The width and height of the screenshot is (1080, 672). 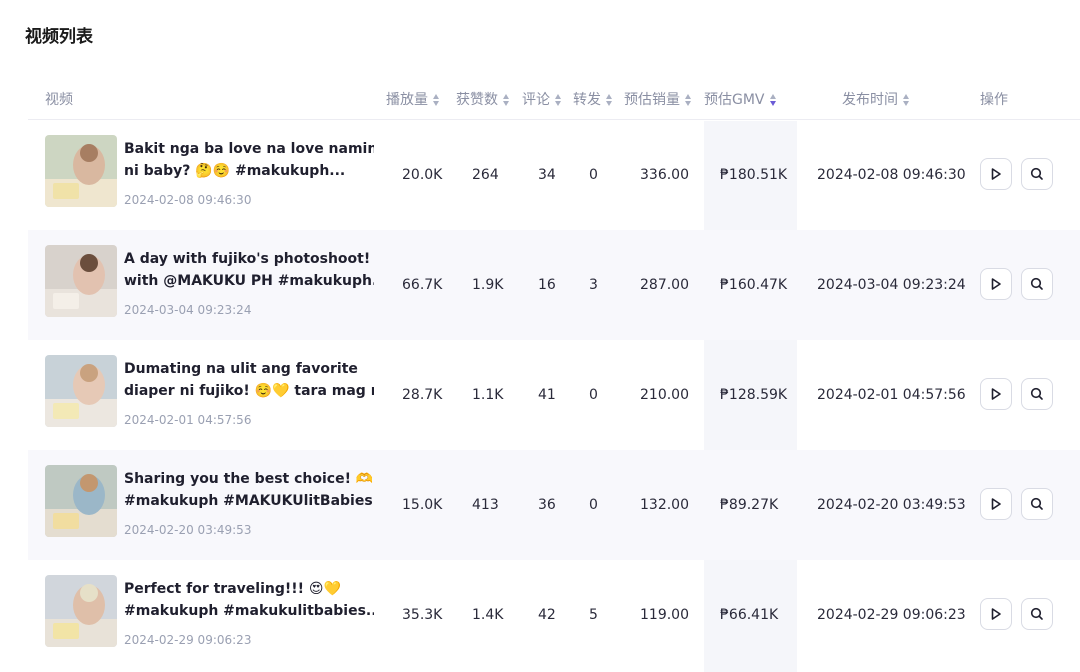 What do you see at coordinates (188, 640) in the screenshot?
I see `video-date: 2024-02-29 09:06:23` at bounding box center [188, 640].